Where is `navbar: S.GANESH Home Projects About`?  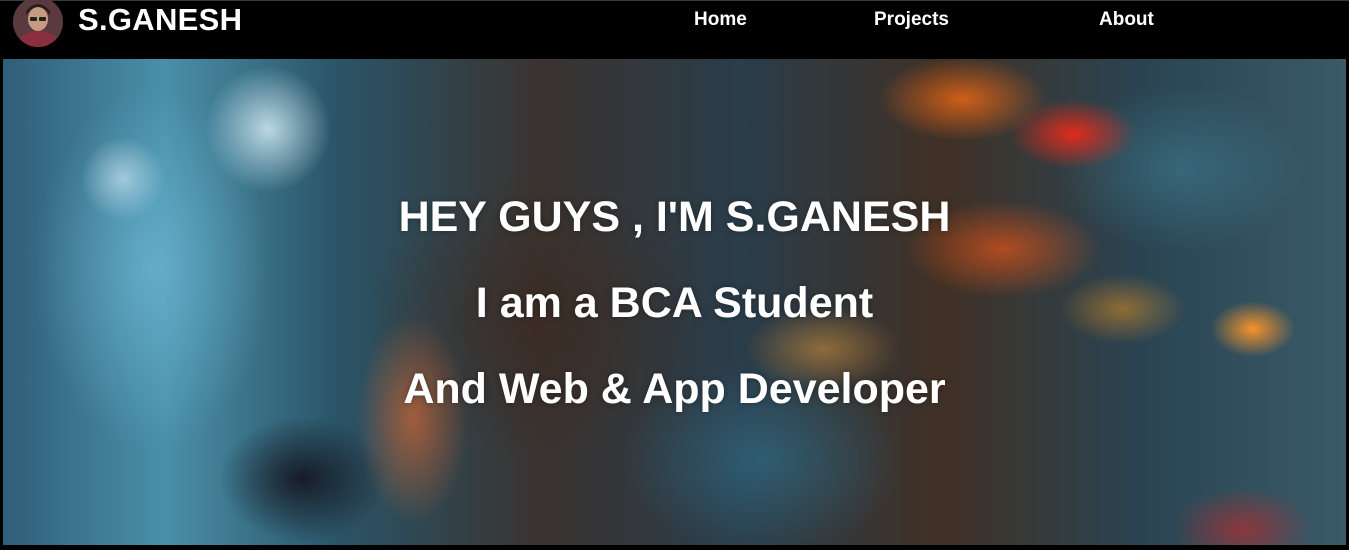
navbar: S.GANESH Home Projects About is located at coordinates (674, 29).